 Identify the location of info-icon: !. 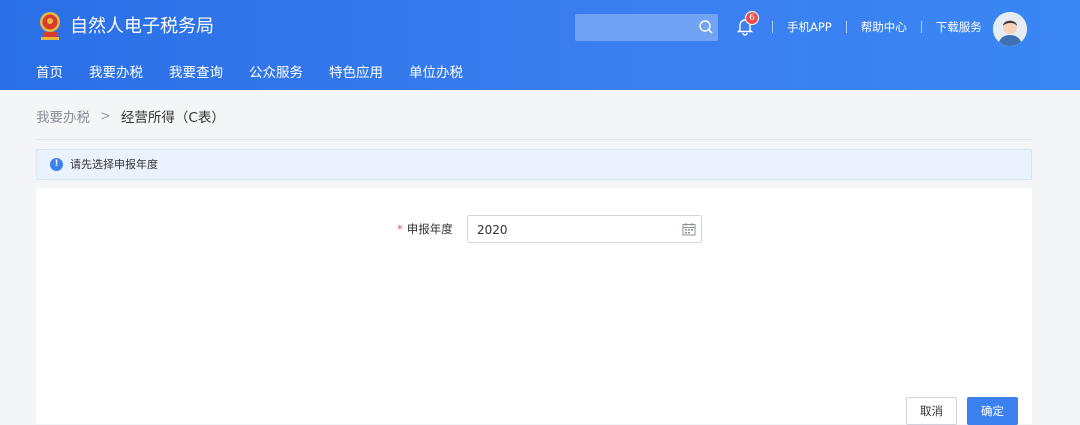
(56, 164).